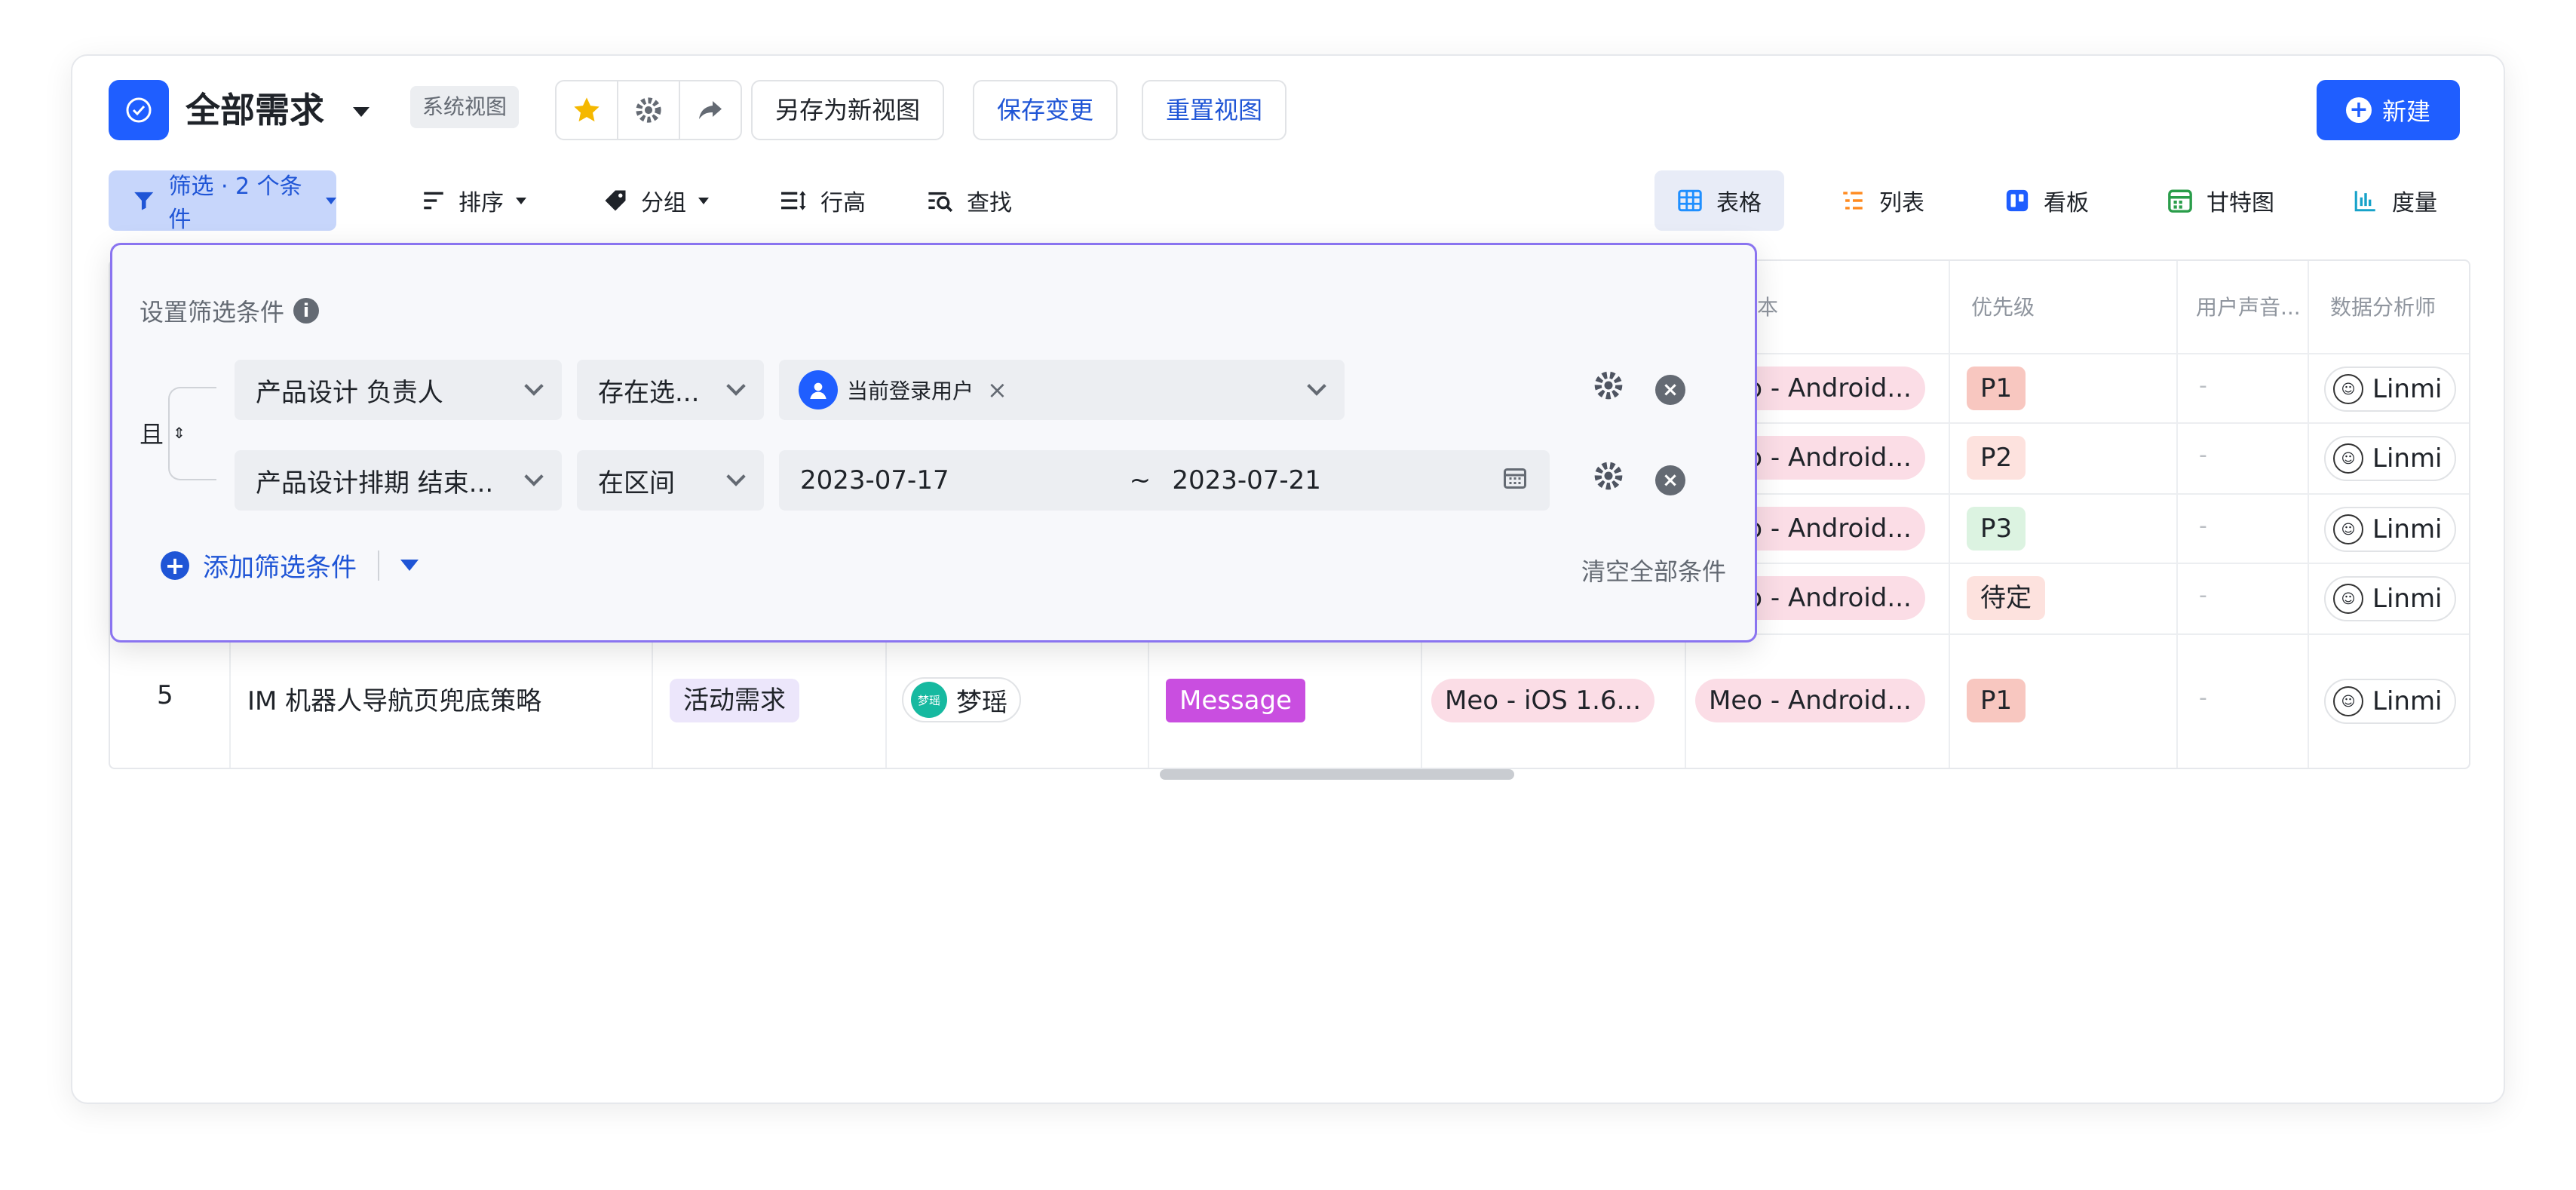 This screenshot has height=1190, width=2576. Describe the element at coordinates (981, 702) in the screenshot. I see `owner-name: 梦瑶` at that location.